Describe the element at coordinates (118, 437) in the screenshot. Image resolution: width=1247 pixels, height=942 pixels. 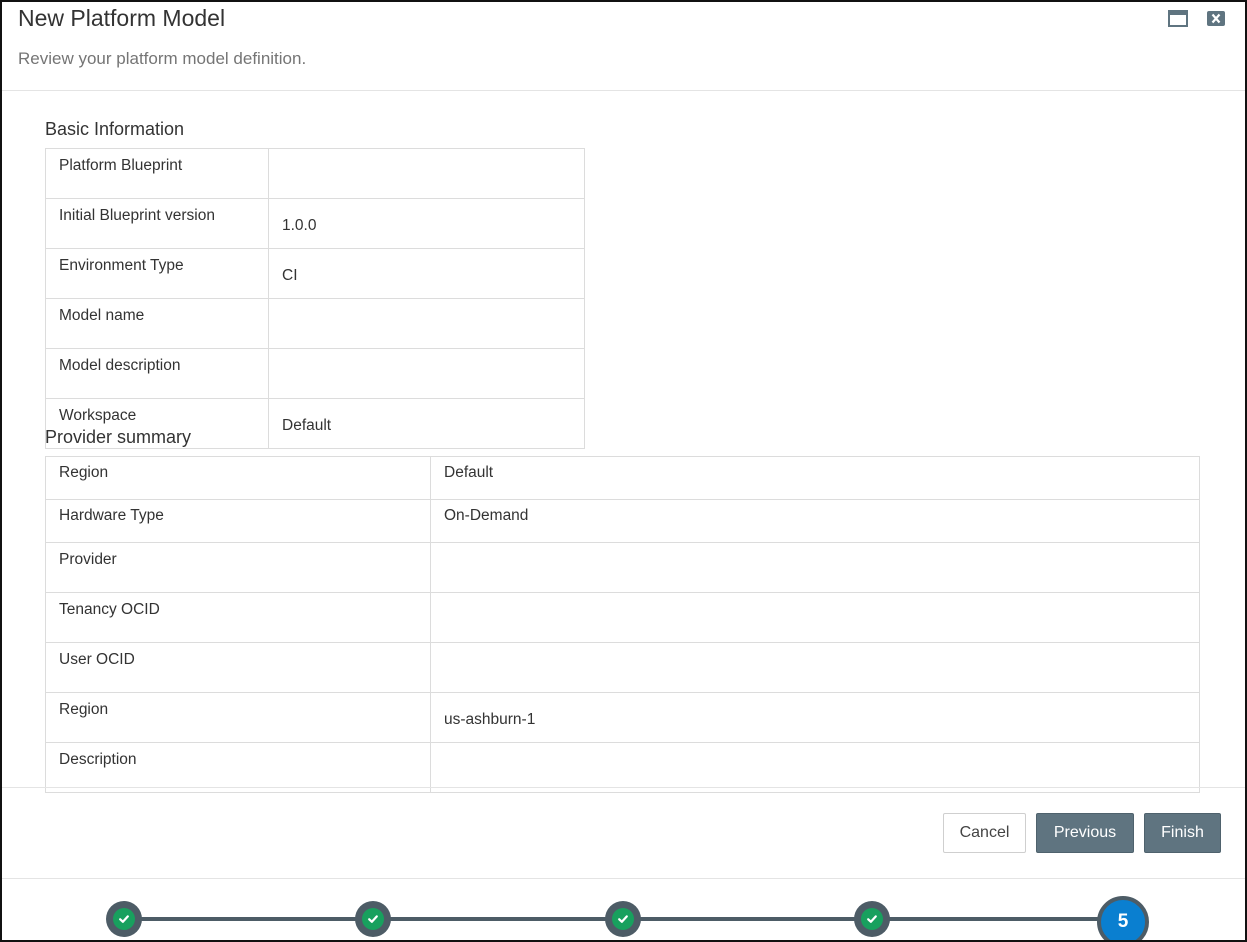
I see `provider-summary-heading: Provider summary` at that location.